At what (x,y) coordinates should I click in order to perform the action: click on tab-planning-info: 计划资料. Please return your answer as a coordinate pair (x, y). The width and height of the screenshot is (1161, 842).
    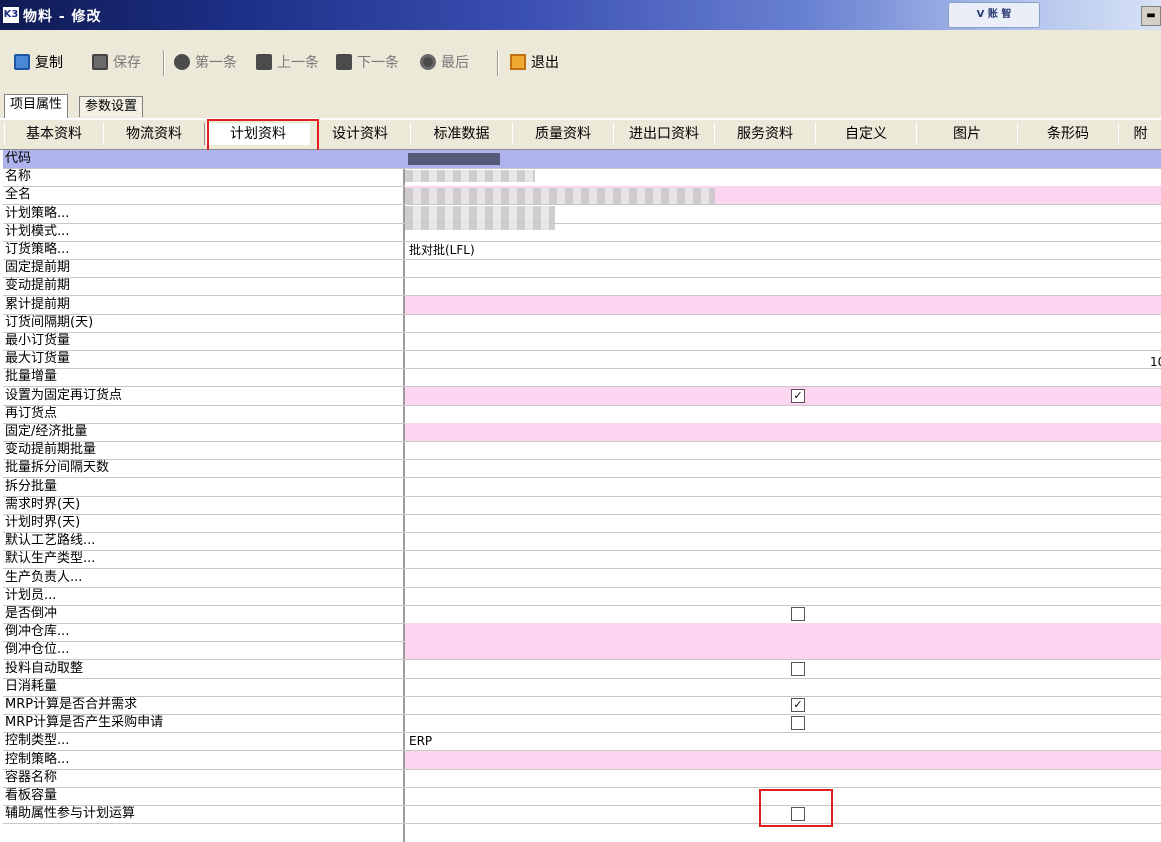
    Looking at the image, I should click on (258, 134).